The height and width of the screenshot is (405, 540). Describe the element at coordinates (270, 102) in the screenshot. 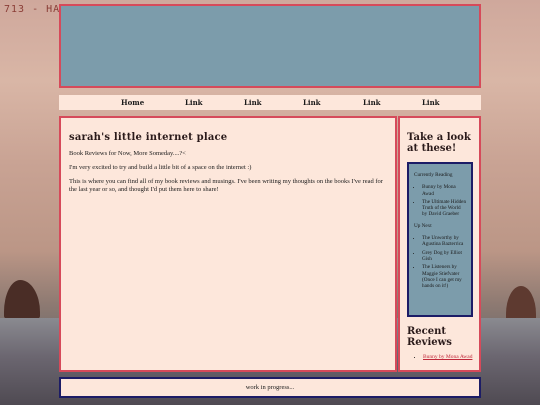

I see `nav-bar: Home Link Link Link Link Link` at that location.